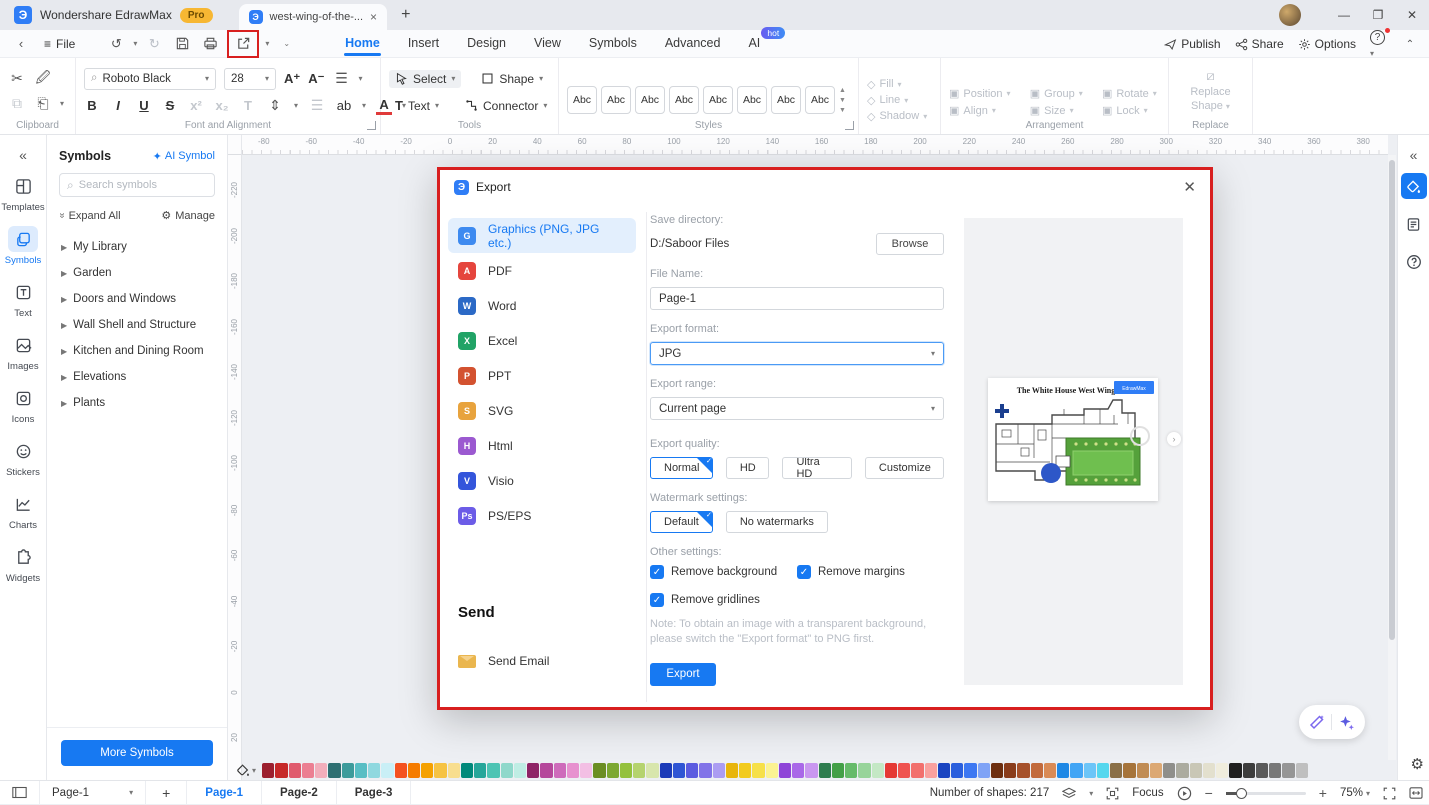 The height and width of the screenshot is (805, 1429). Describe the element at coordinates (154, 44) in the screenshot. I see `redo-button: ↻` at that location.